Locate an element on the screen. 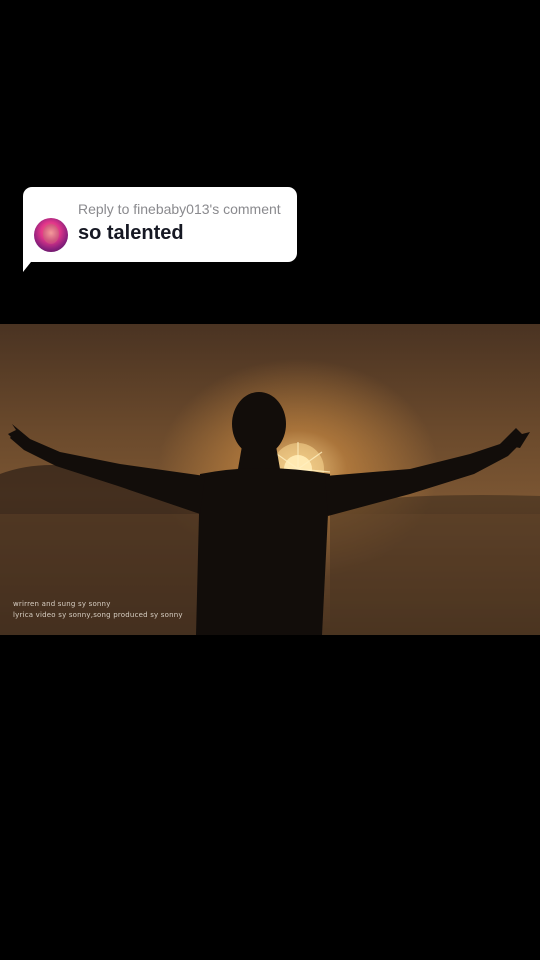 The image size is (540, 960). commenter-avatar is located at coordinates (51, 235).